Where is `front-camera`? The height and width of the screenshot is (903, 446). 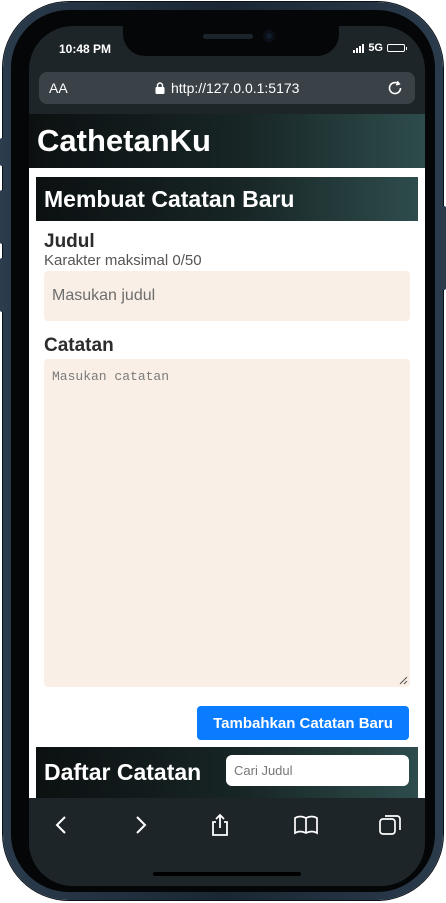
front-camera is located at coordinates (269, 36).